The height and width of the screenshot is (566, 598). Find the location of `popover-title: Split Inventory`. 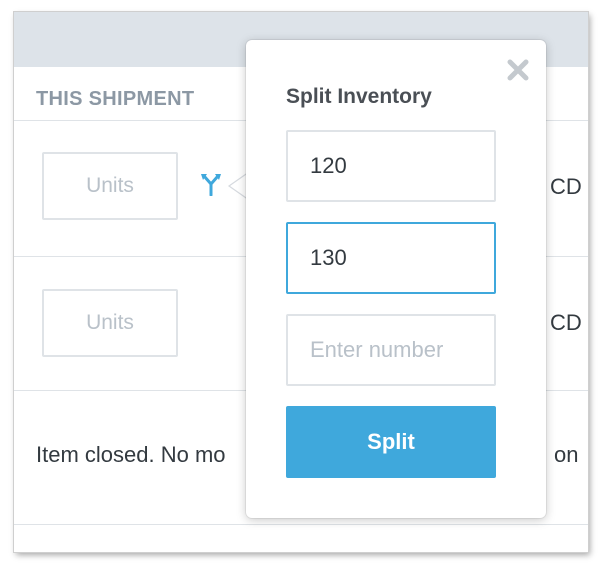

popover-title: Split Inventory is located at coordinates (359, 96).